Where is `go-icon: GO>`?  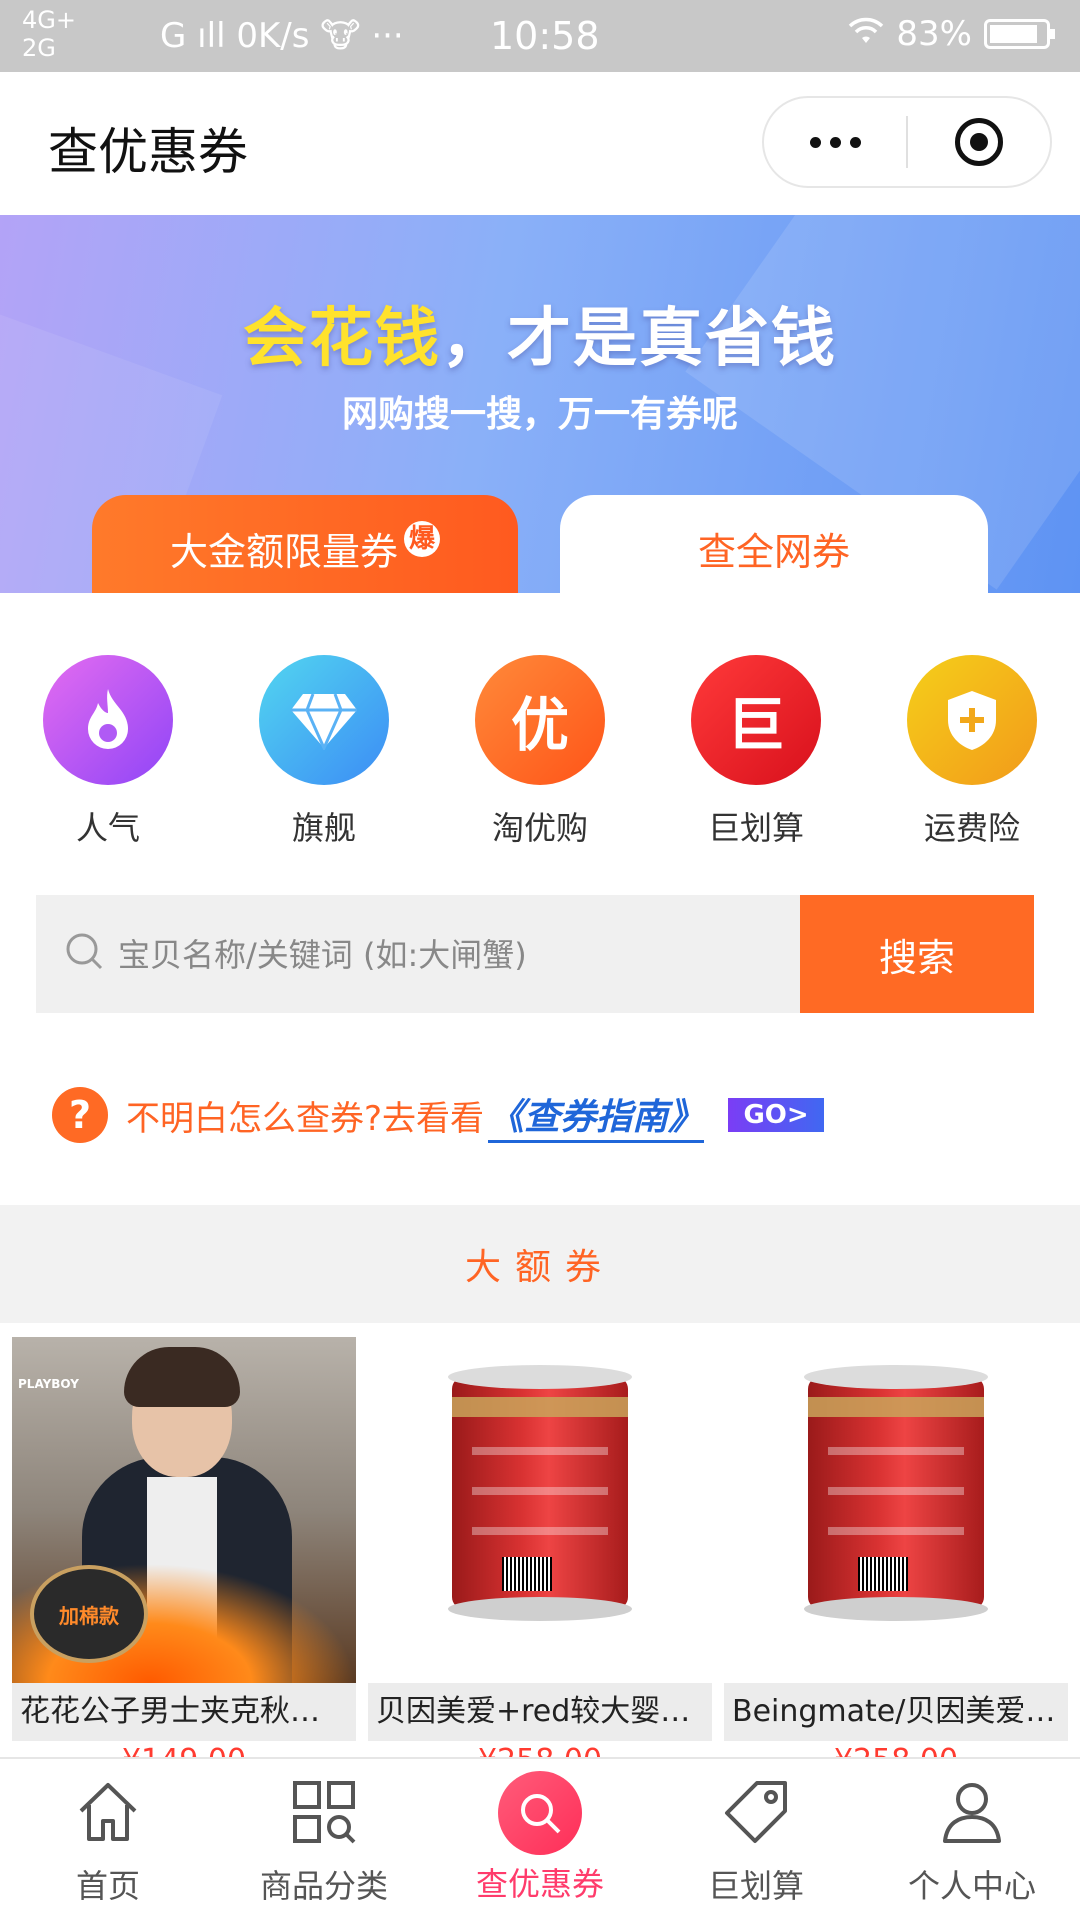 go-icon: GO> is located at coordinates (776, 1115).